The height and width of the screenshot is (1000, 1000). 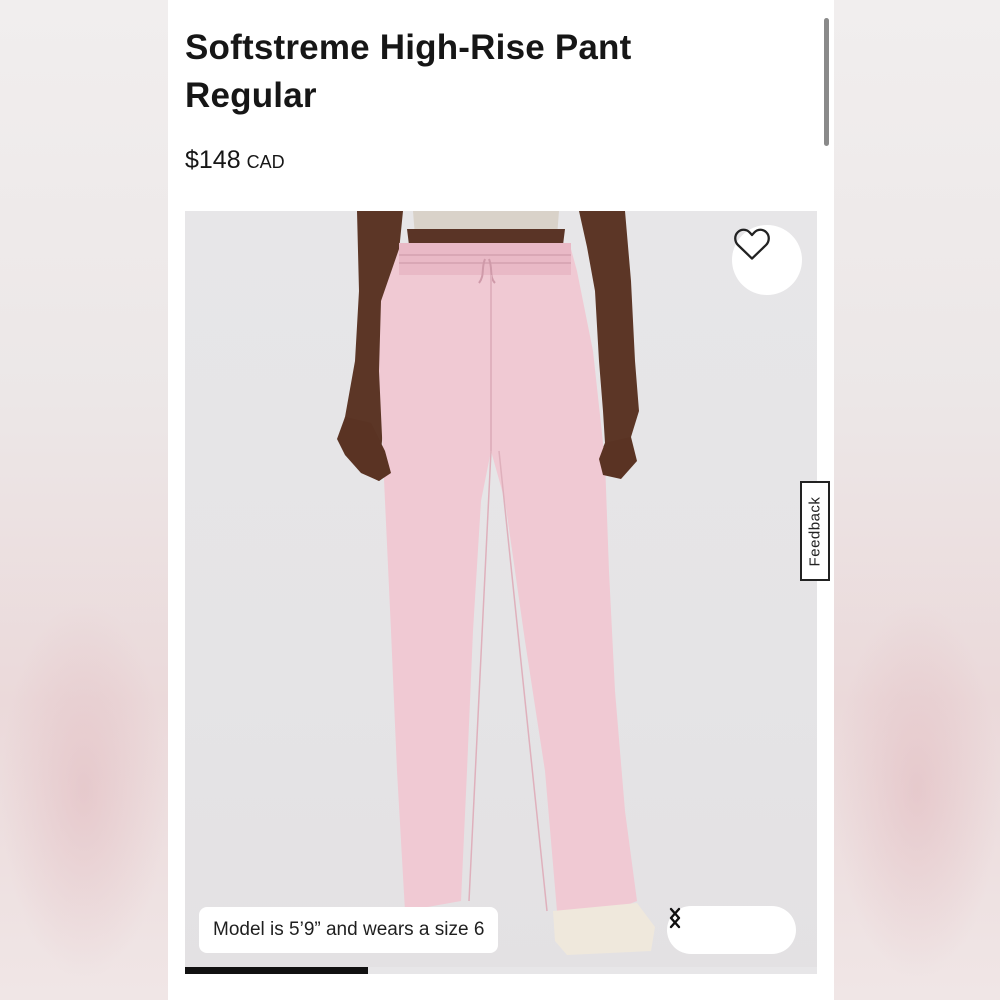 What do you see at coordinates (728, 930) in the screenshot?
I see `next-image-button` at bounding box center [728, 930].